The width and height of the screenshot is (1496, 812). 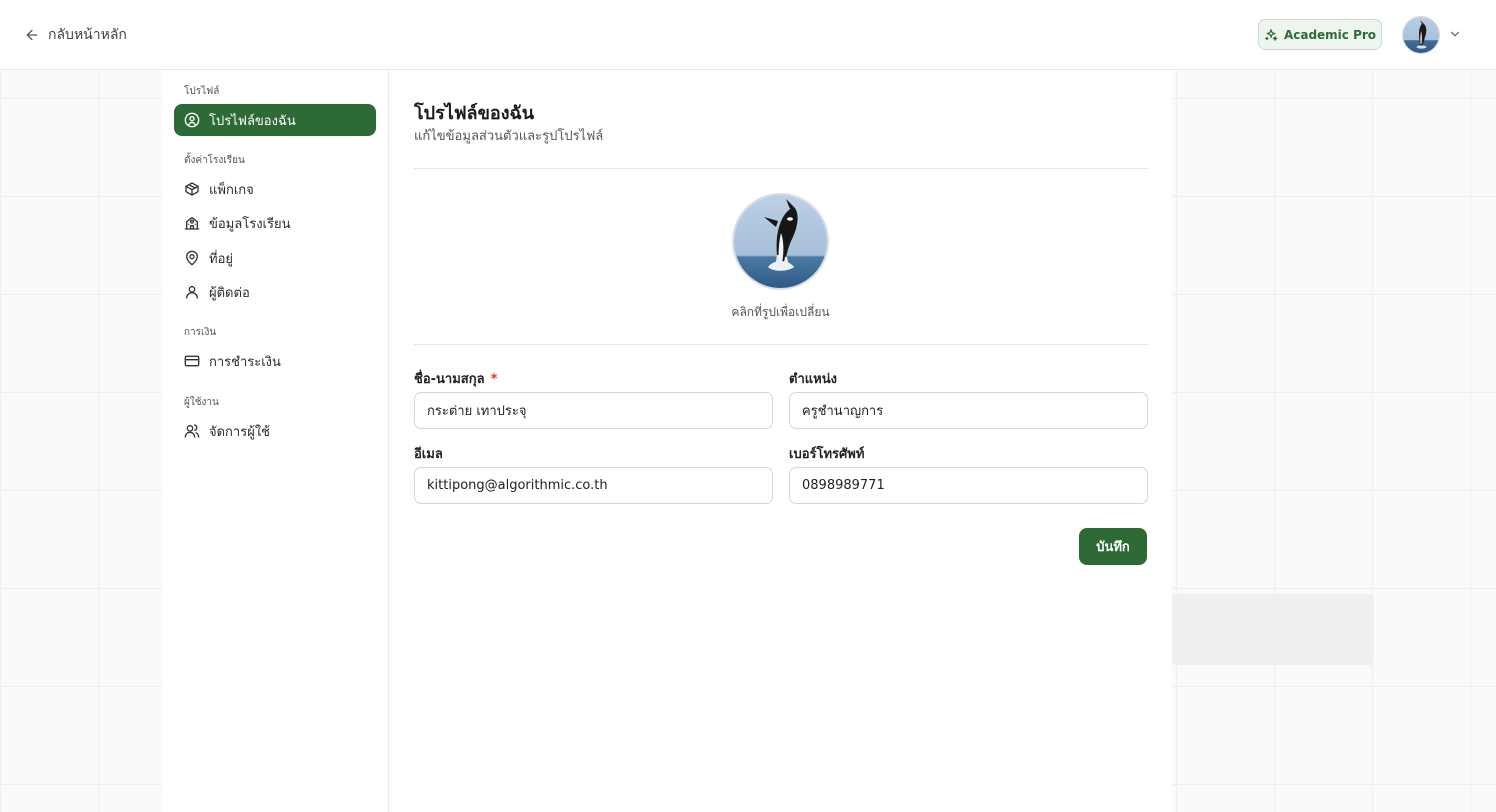 What do you see at coordinates (780, 312) in the screenshot?
I see `photo-change-hint: คลิกที่รูปเพื่อเปลี่ยน` at bounding box center [780, 312].